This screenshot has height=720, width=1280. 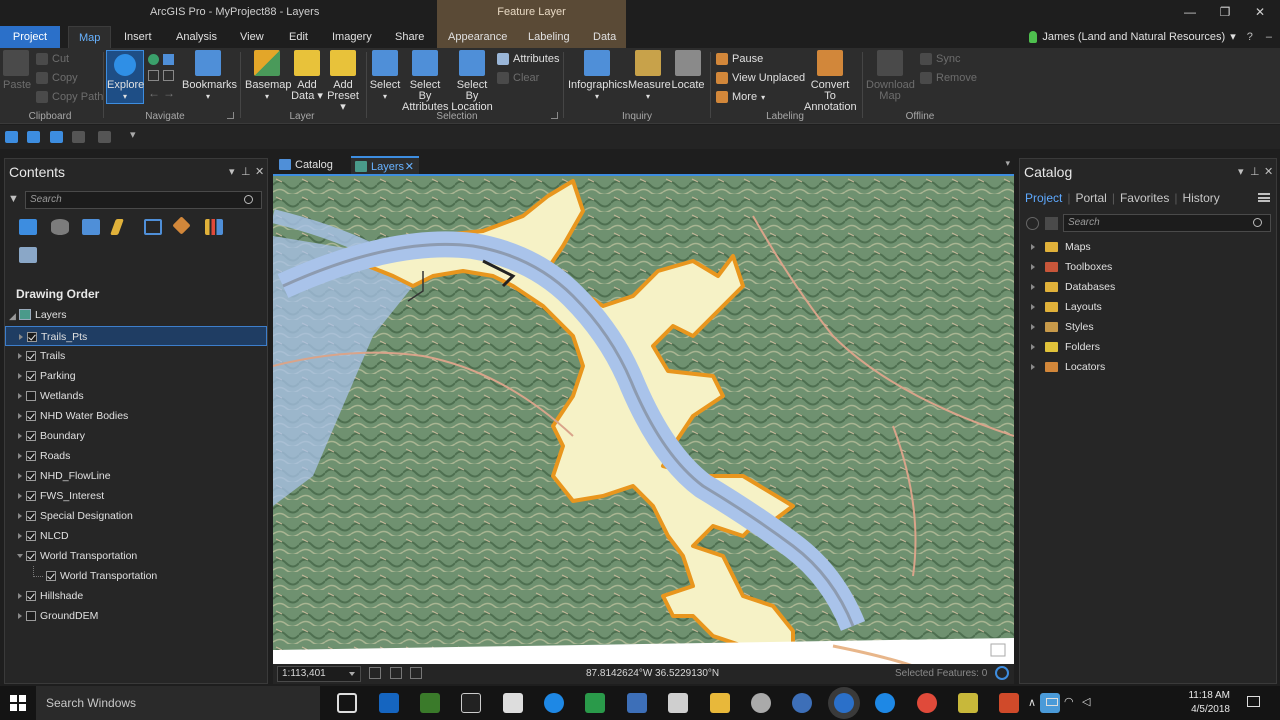 What do you see at coordinates (30, 37) in the screenshot?
I see `tab-project: Project` at bounding box center [30, 37].